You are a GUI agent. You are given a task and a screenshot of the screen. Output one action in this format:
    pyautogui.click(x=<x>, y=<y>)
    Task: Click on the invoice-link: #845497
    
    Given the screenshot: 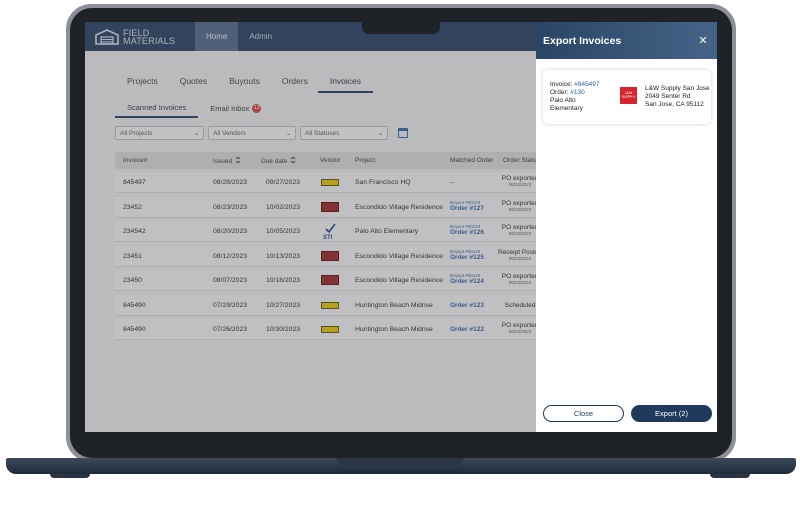 What is the action you would take?
    pyautogui.click(x=586, y=84)
    